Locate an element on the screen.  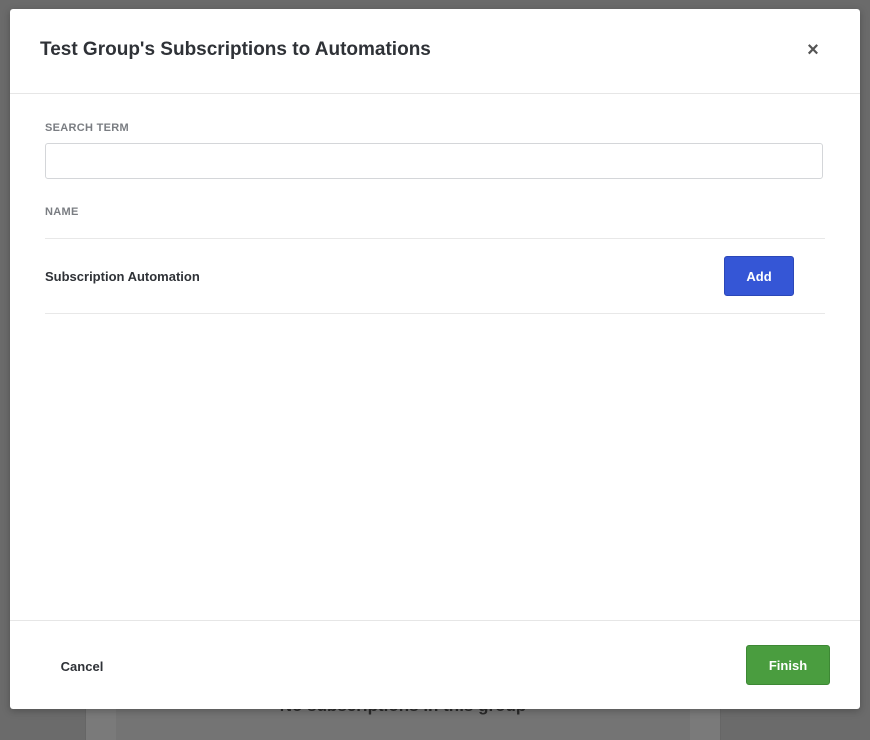
automation-name: Subscription Automation is located at coordinates (122, 276).